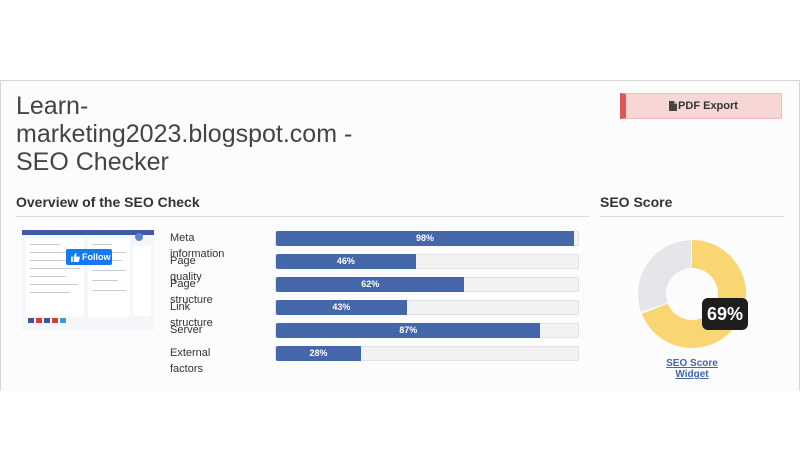  I want to click on metric-progress-fill: 87%, so click(408, 330).